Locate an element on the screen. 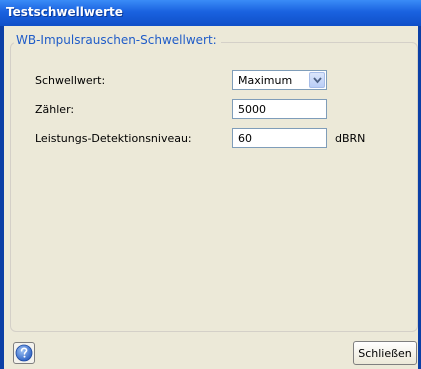 The width and height of the screenshot is (421, 369). group-title: WB-Impulsrauschen-Schwellwert: is located at coordinates (117, 40).